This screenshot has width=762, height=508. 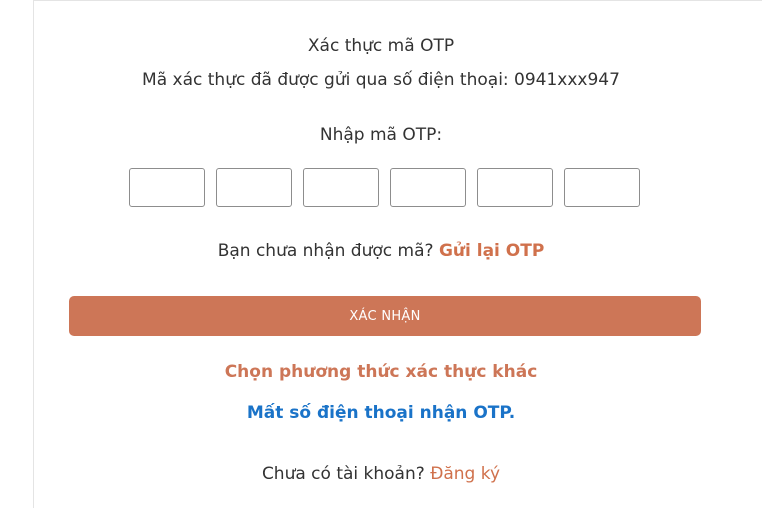 What do you see at coordinates (325, 251) in the screenshot?
I see `resend-question: Bạn chưa nhận được mã?` at bounding box center [325, 251].